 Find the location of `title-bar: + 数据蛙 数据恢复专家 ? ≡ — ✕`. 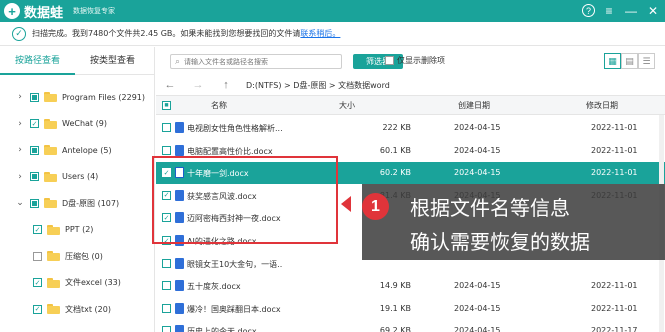

title-bar: + 数据蛙 数据恢复专家 ? ≡ — ✕ is located at coordinates (332, 11).